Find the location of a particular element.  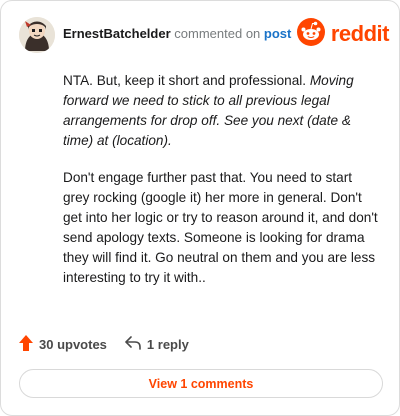

post-link: post is located at coordinates (277, 33).